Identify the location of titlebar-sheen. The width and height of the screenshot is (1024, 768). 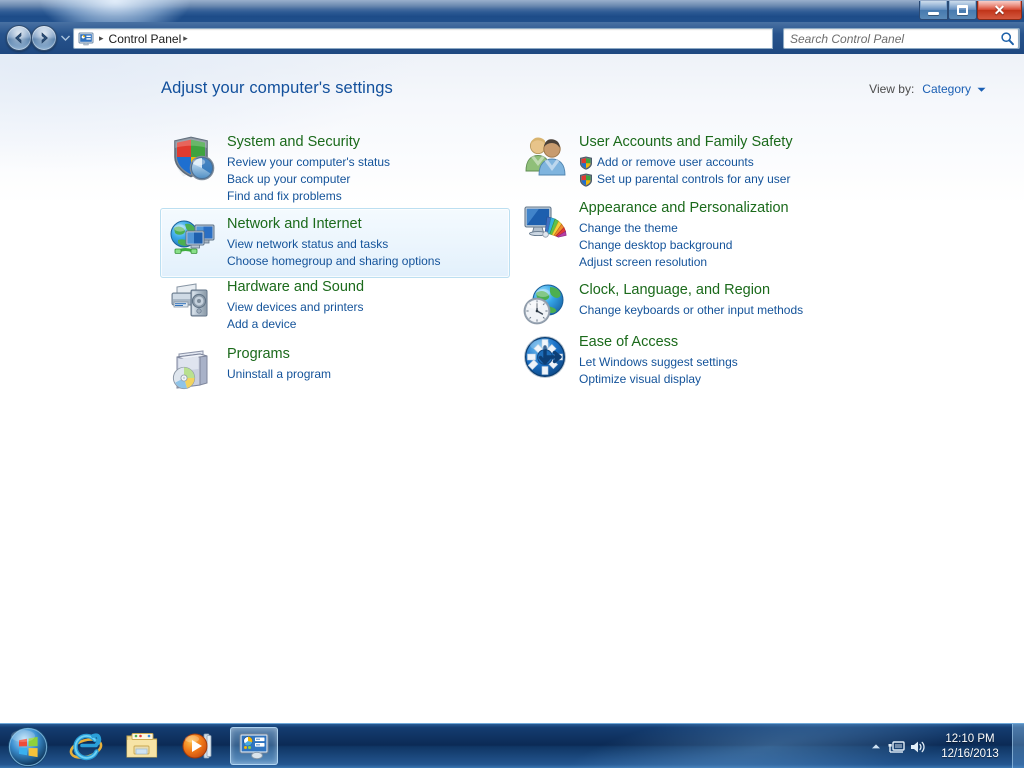
(512, 4).